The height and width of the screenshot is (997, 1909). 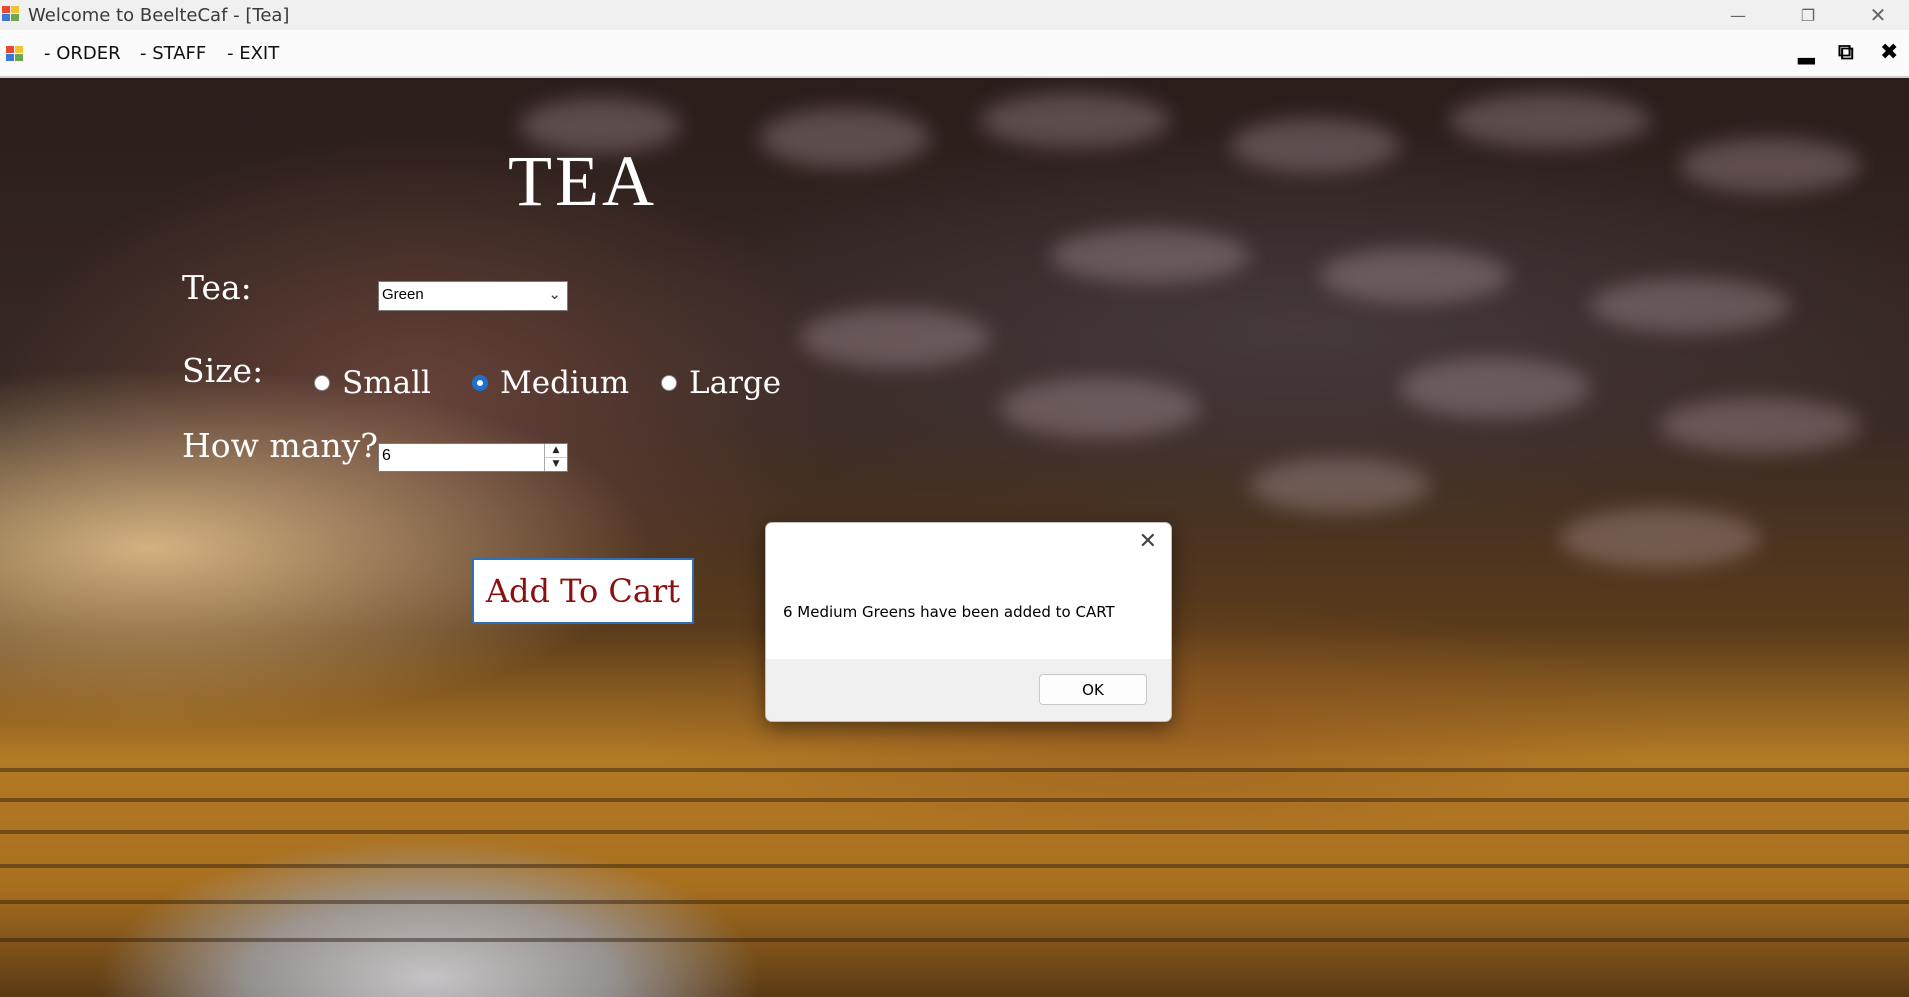 I want to click on size-radio-medium: Medium, so click(x=550, y=383).